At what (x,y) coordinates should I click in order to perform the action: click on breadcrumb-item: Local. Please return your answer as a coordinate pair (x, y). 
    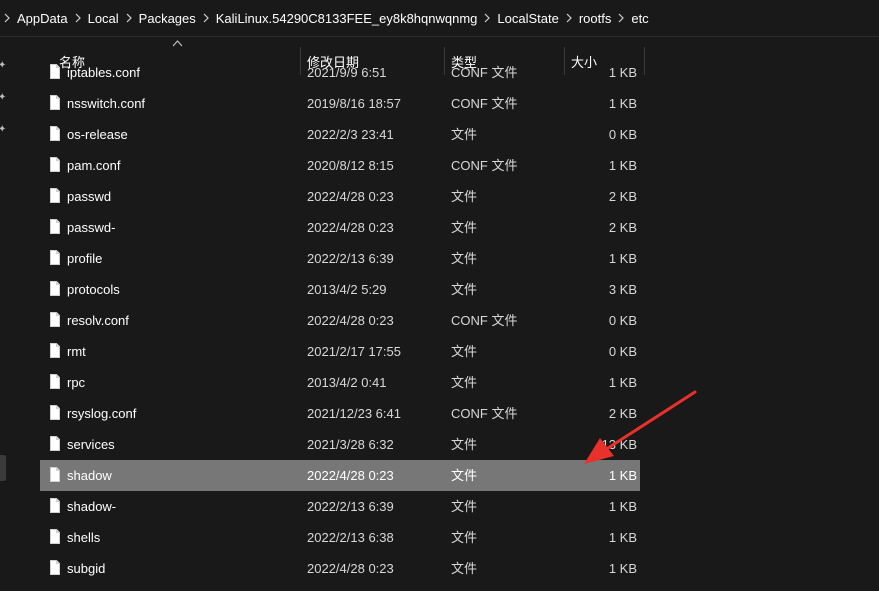
    Looking at the image, I should click on (103, 18).